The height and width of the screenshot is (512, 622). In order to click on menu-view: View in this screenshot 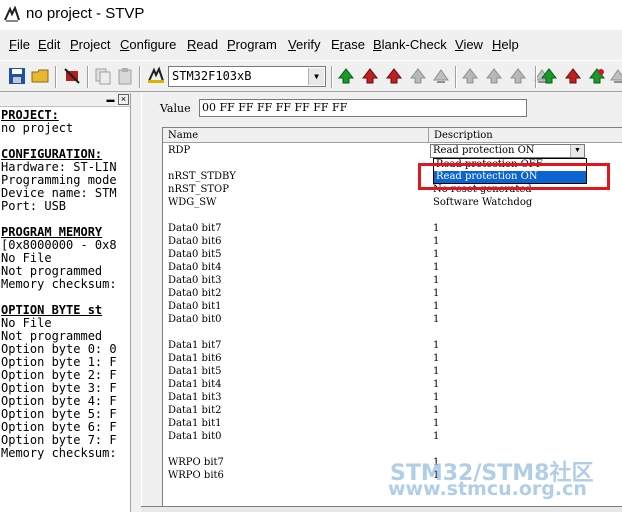, I will do `click(469, 44)`.